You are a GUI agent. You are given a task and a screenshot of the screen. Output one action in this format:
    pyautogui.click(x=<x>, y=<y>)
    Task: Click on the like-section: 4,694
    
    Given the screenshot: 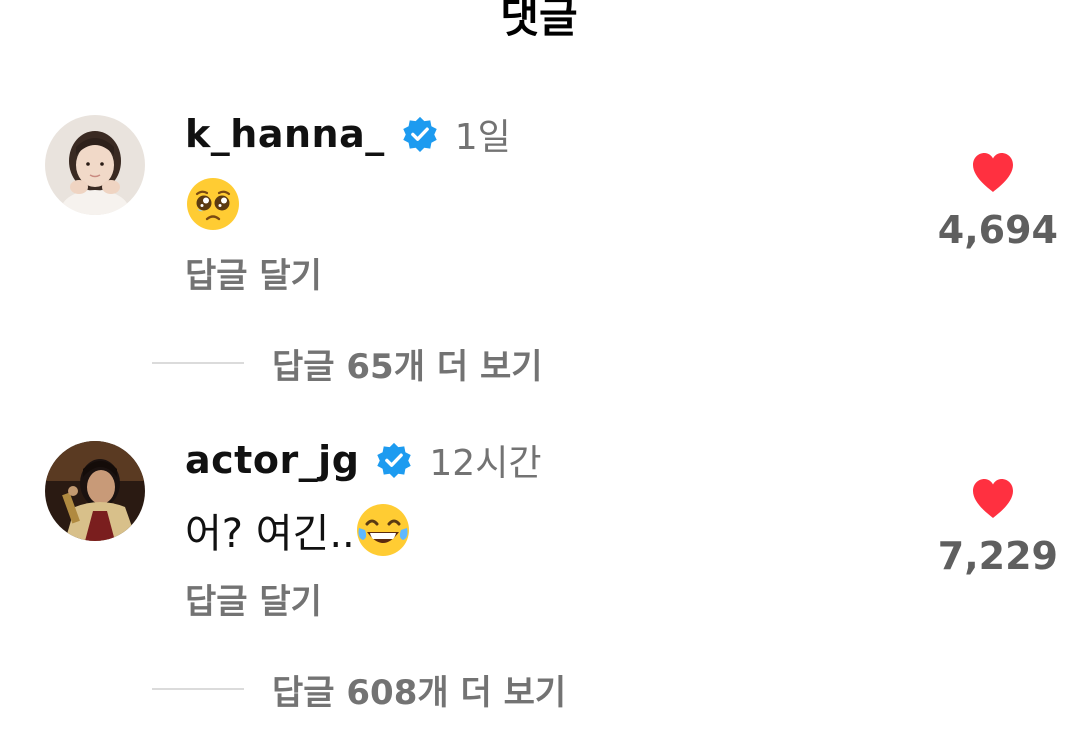 What is the action you would take?
    pyautogui.click(x=993, y=201)
    